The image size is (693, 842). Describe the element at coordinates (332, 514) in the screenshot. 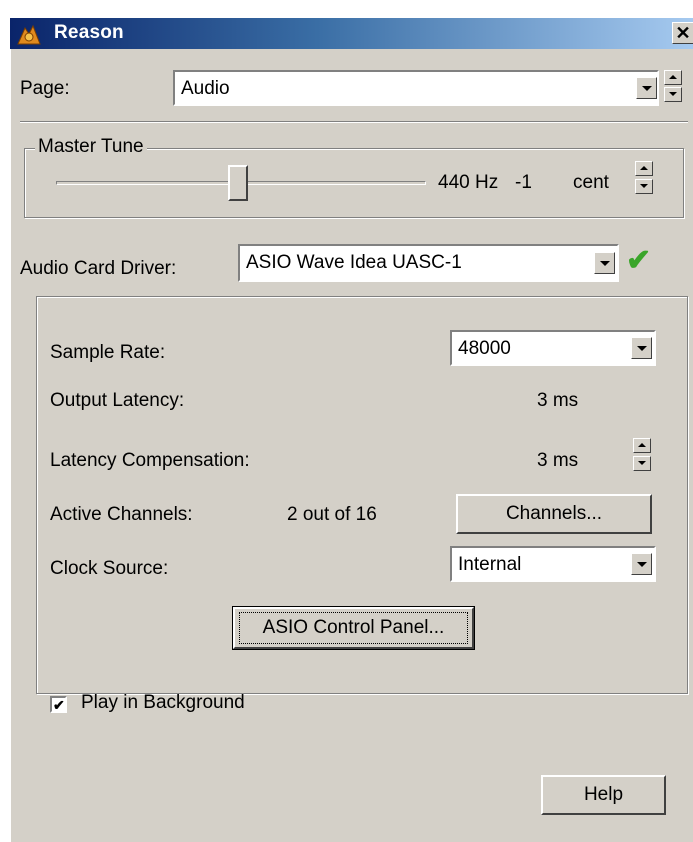

I see `active-channels-value: 2 out of 16` at that location.